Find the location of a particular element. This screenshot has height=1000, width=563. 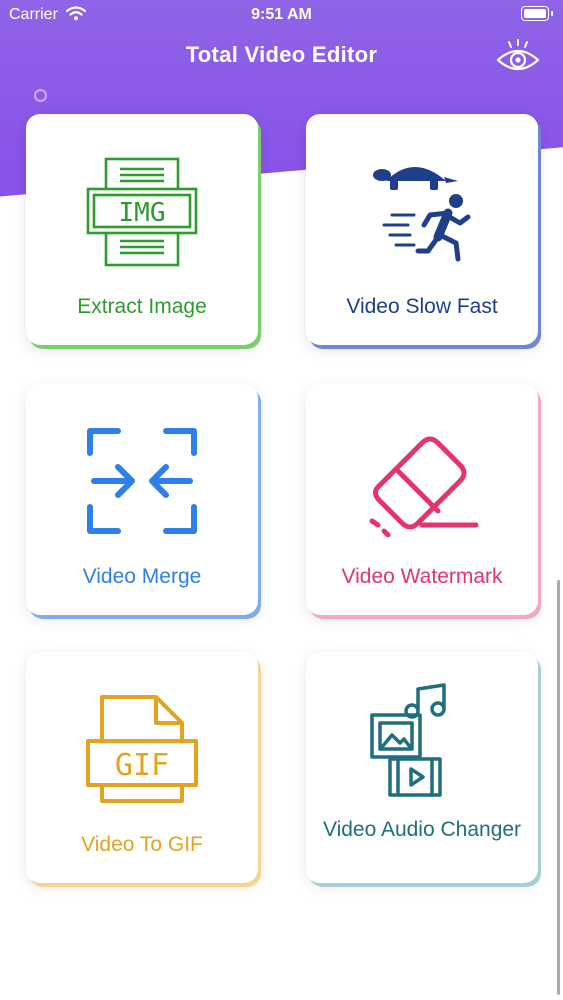

video-to-gif-card: GIF Video To GIF is located at coordinates (142, 767).